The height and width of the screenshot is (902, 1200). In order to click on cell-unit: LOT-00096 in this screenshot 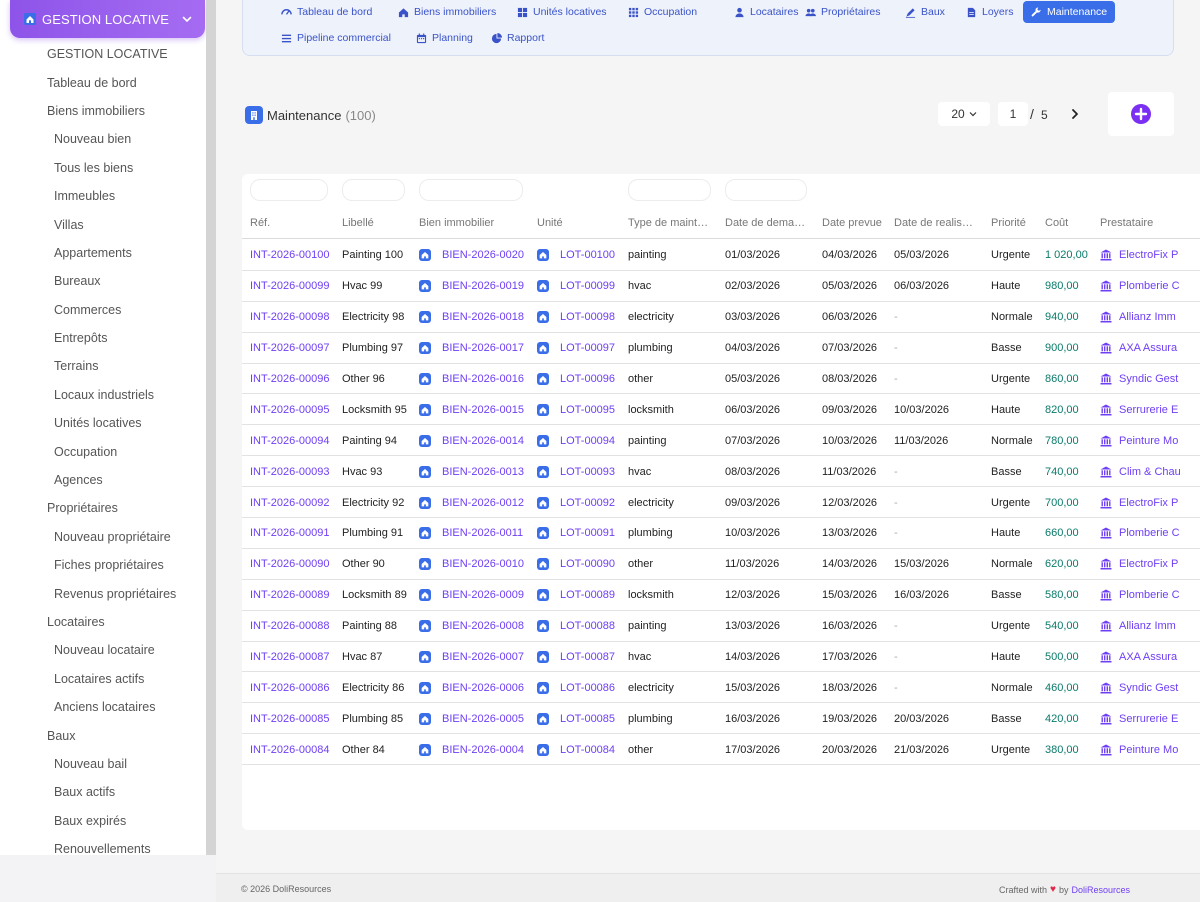, I will do `click(581, 379)`.